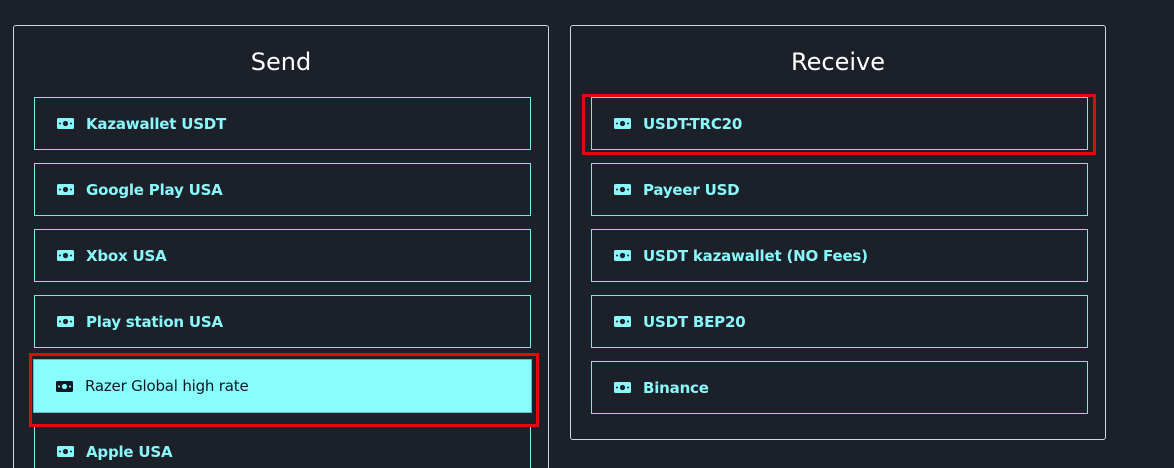 This screenshot has height=468, width=1174. What do you see at coordinates (281, 62) in the screenshot?
I see `send-title: Send` at bounding box center [281, 62].